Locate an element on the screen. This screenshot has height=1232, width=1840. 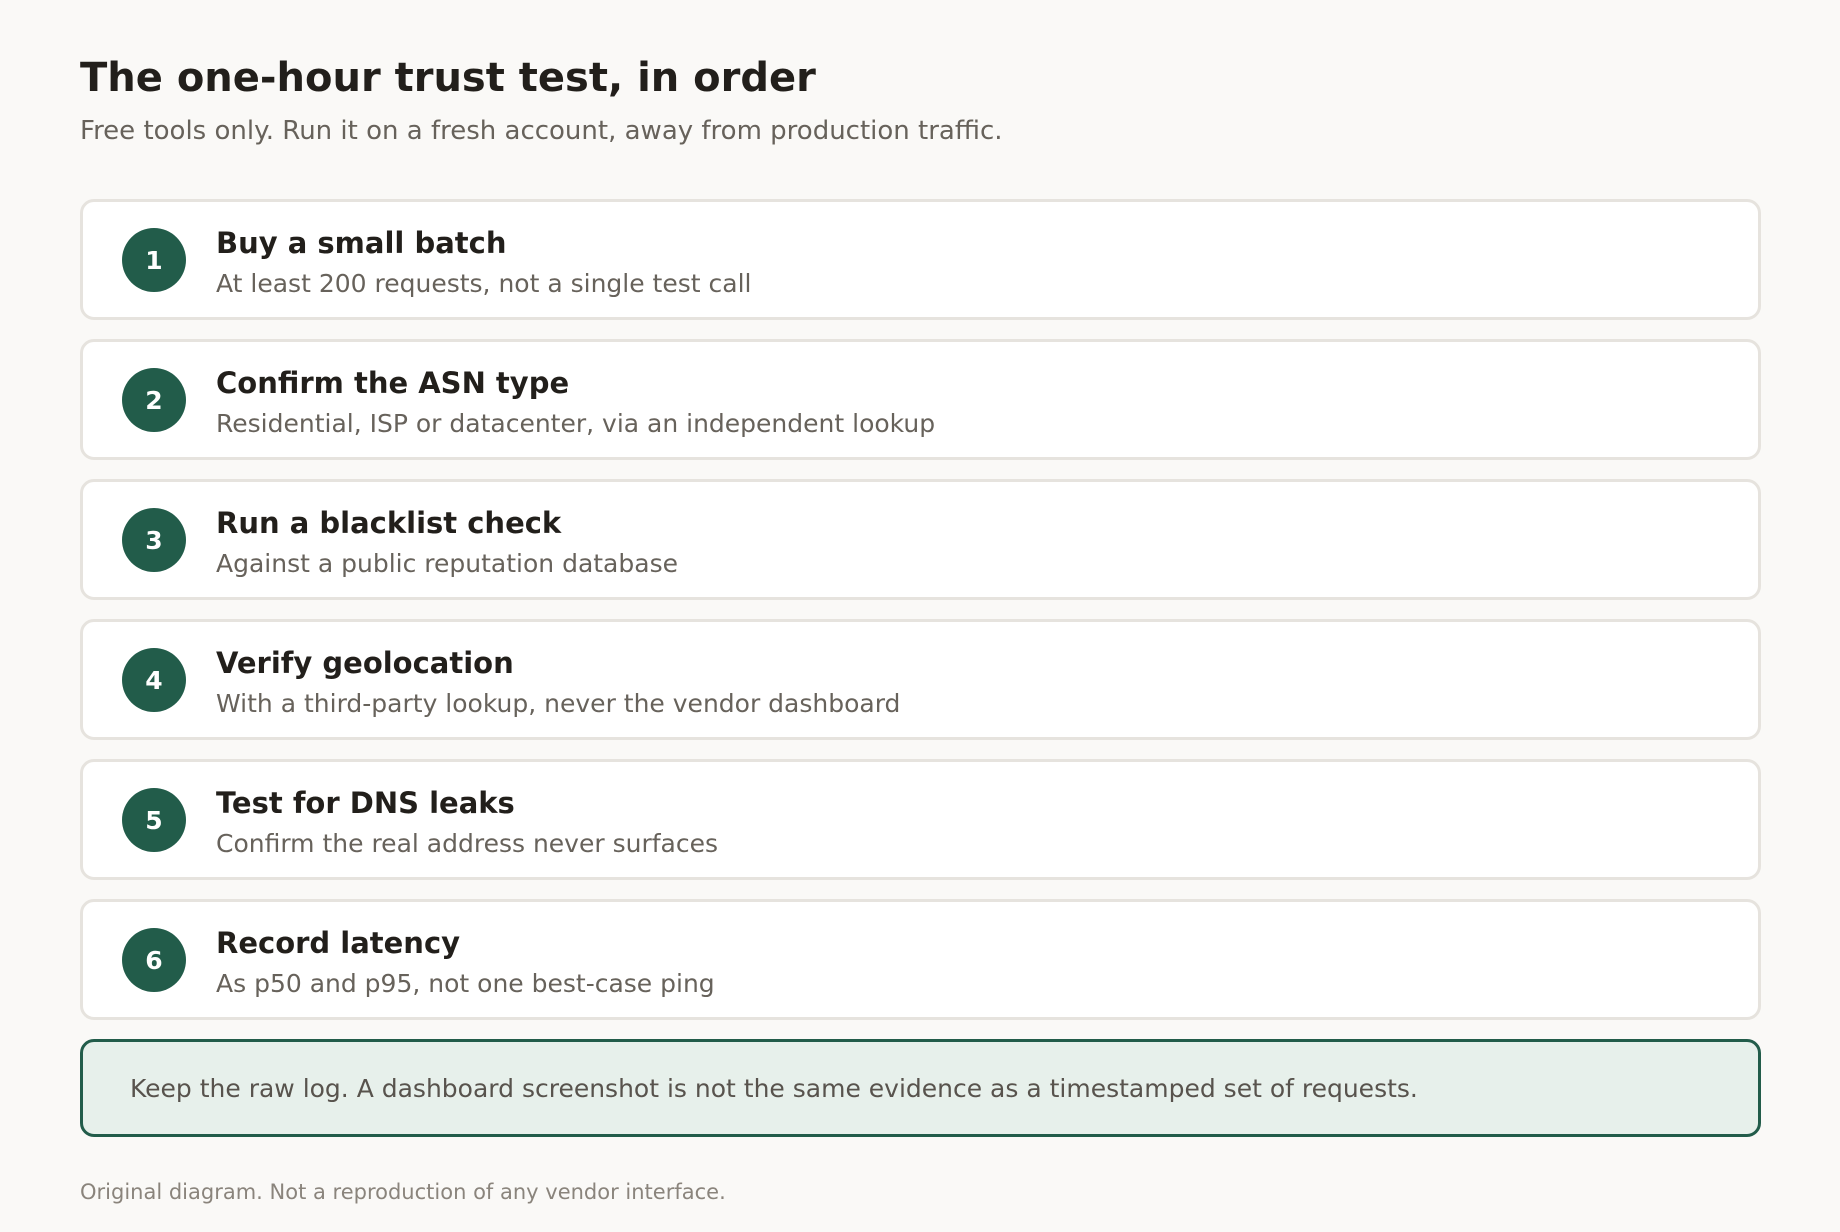
step-number-badge: 4 is located at coordinates (154, 680).